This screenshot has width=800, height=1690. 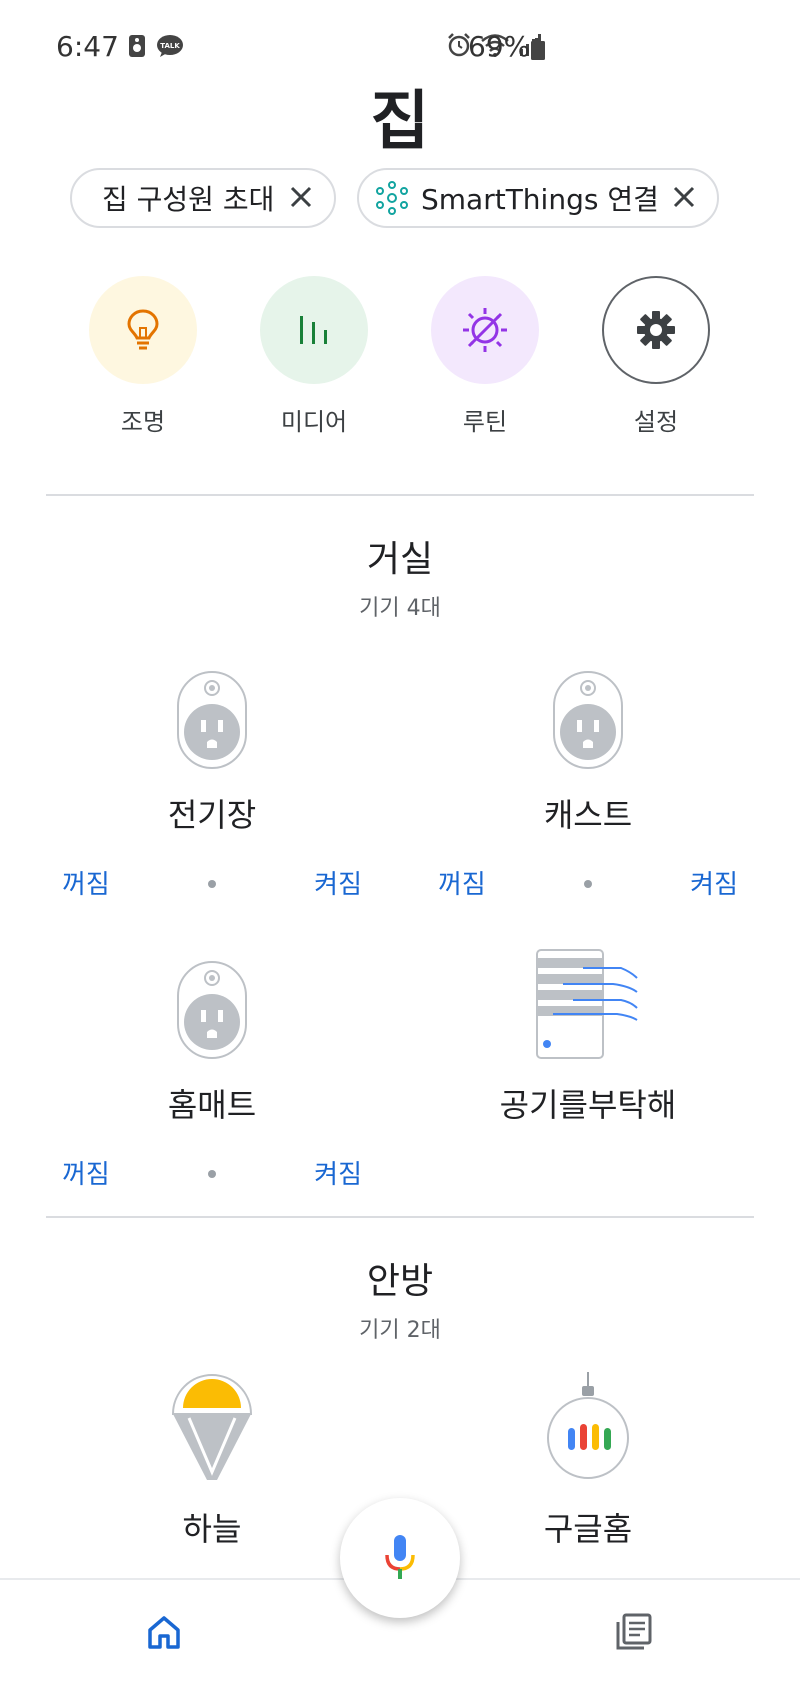 I want to click on device-name: 공기를부탁해, so click(x=588, y=1105).